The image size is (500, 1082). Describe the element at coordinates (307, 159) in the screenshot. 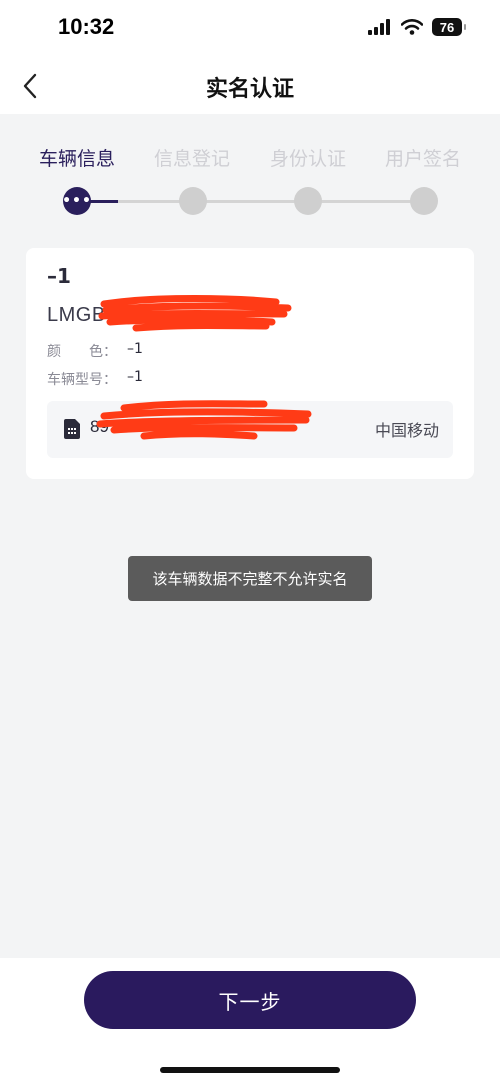

I see `step-label-identity: 身份认证` at that location.